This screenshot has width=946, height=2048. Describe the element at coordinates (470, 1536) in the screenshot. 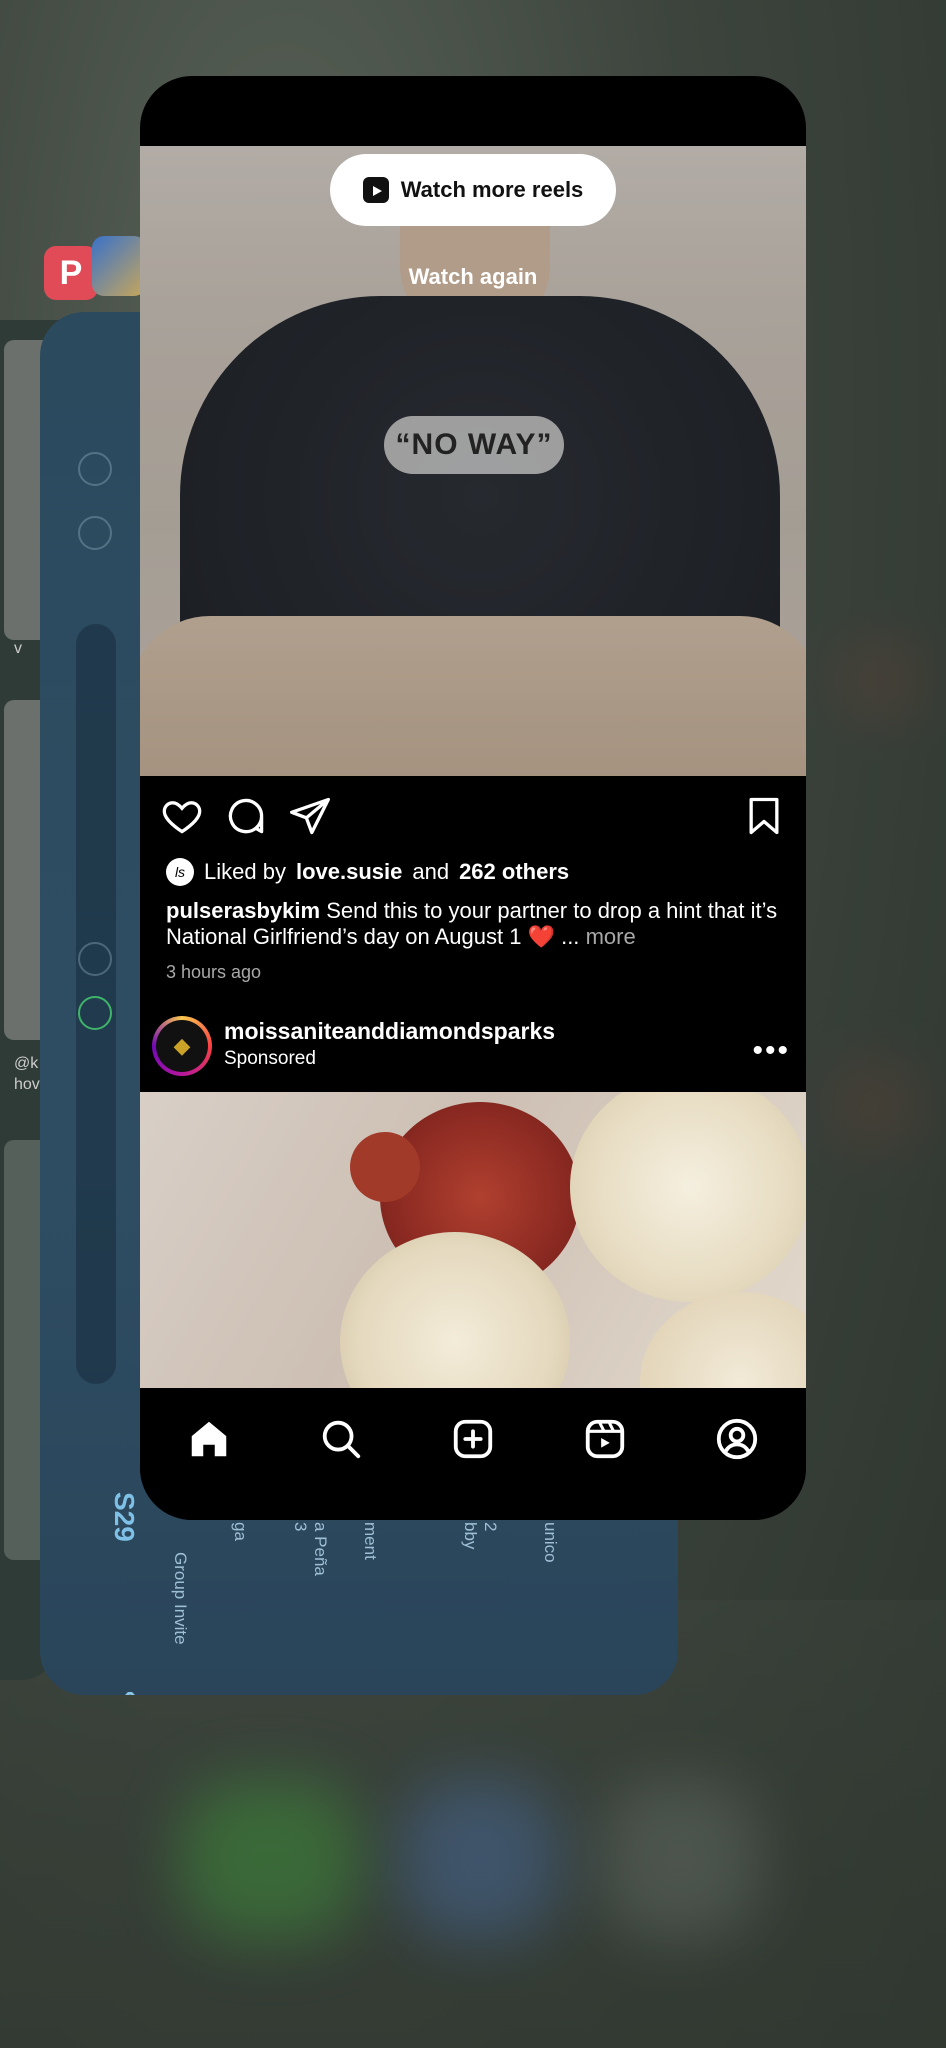

I see `game-player-label: bby` at that location.